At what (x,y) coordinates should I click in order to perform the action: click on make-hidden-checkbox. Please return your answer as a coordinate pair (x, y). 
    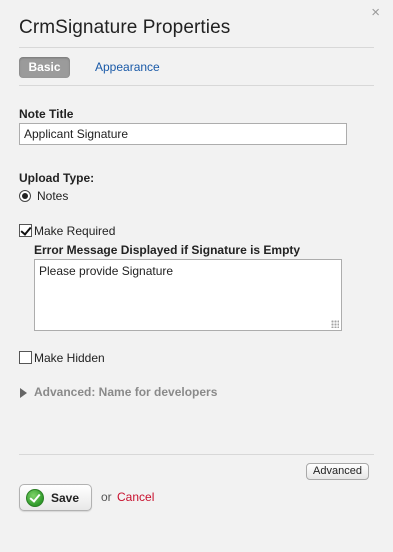
    Looking at the image, I should click on (25, 357).